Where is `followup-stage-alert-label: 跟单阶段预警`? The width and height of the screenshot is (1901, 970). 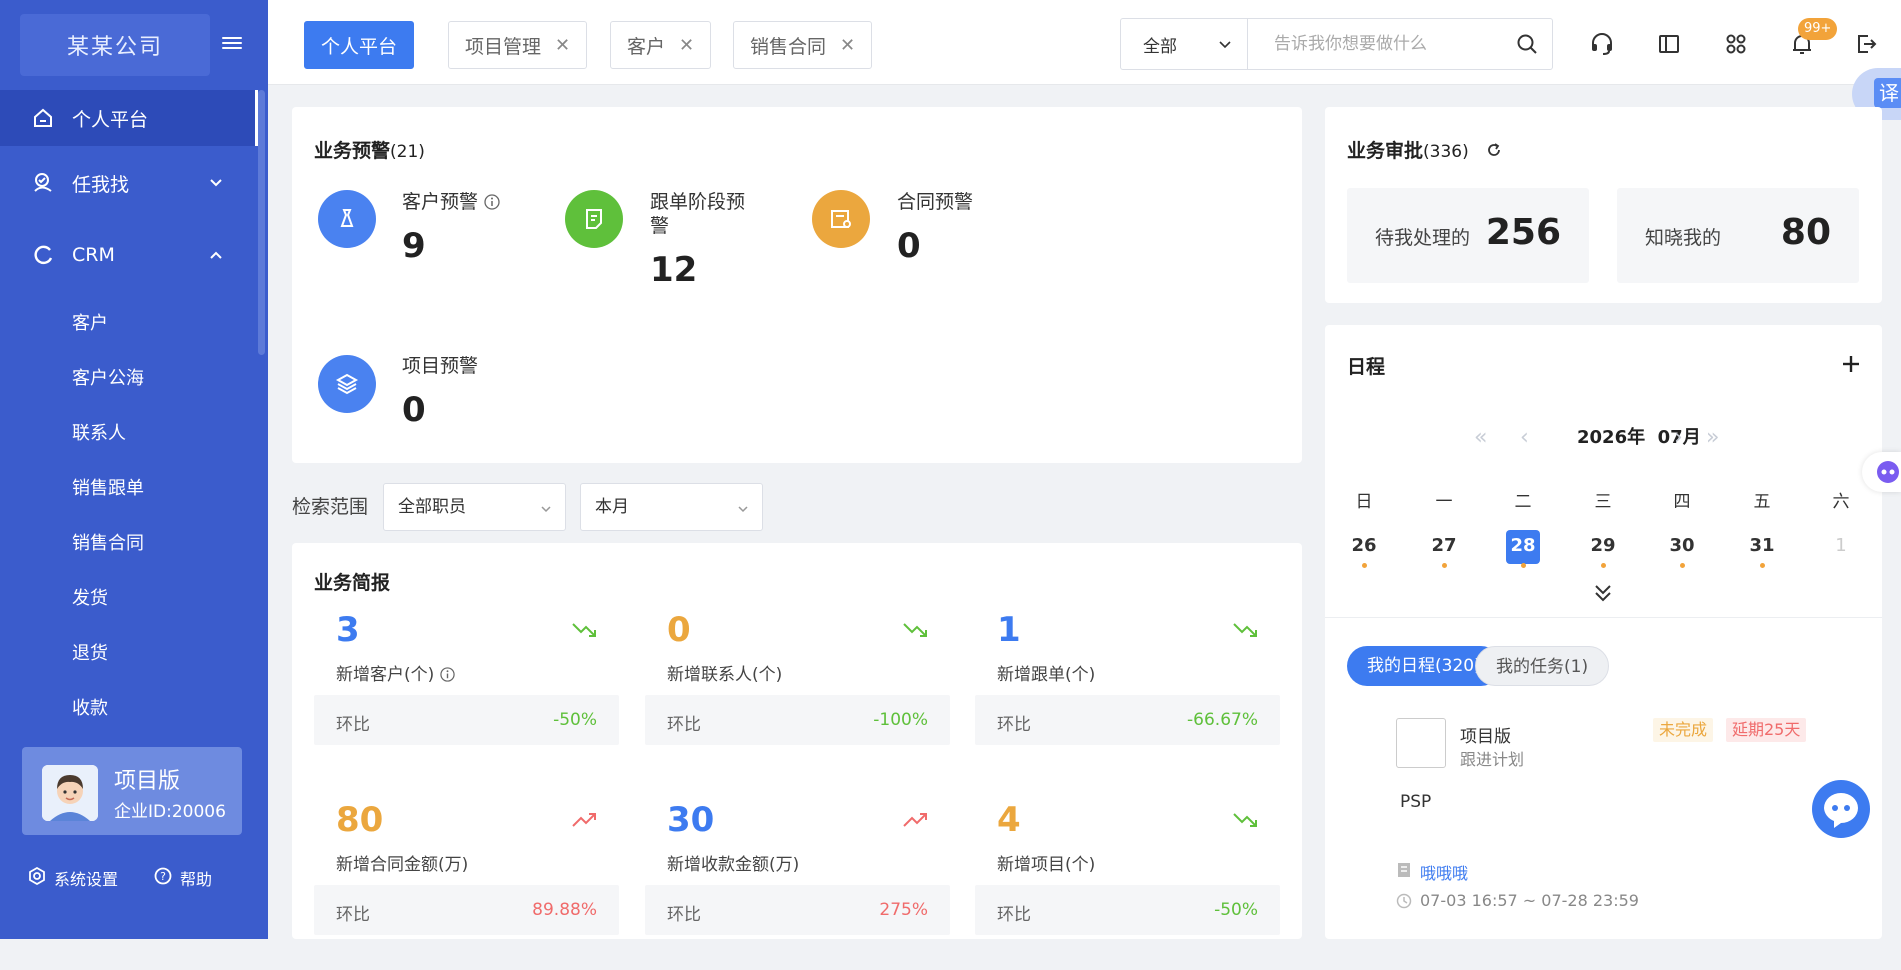
followup-stage-alert-label: 跟单阶段预警 is located at coordinates (705, 214).